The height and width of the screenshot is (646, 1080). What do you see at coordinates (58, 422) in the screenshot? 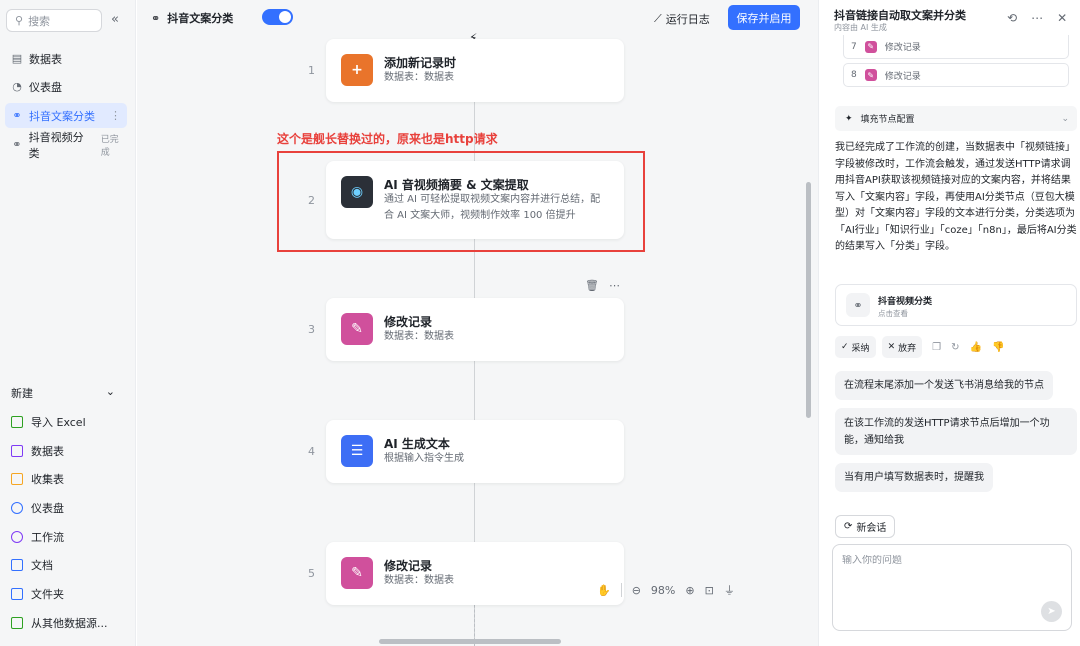
I see `new-item-label: 导入 Excel` at bounding box center [58, 422].